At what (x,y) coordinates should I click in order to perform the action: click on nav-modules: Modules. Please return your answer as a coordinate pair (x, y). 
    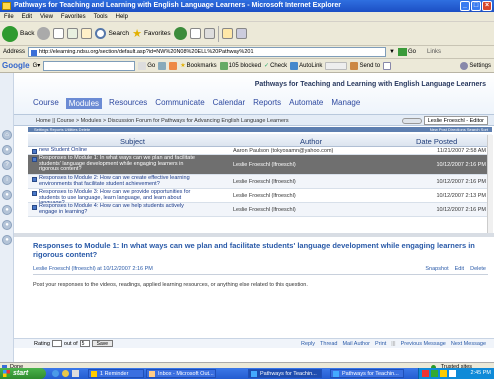
    Looking at the image, I should click on (84, 103).